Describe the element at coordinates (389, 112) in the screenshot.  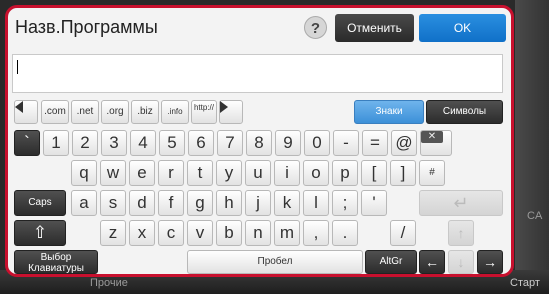
I see `chars-mode-button: Знаки` at that location.